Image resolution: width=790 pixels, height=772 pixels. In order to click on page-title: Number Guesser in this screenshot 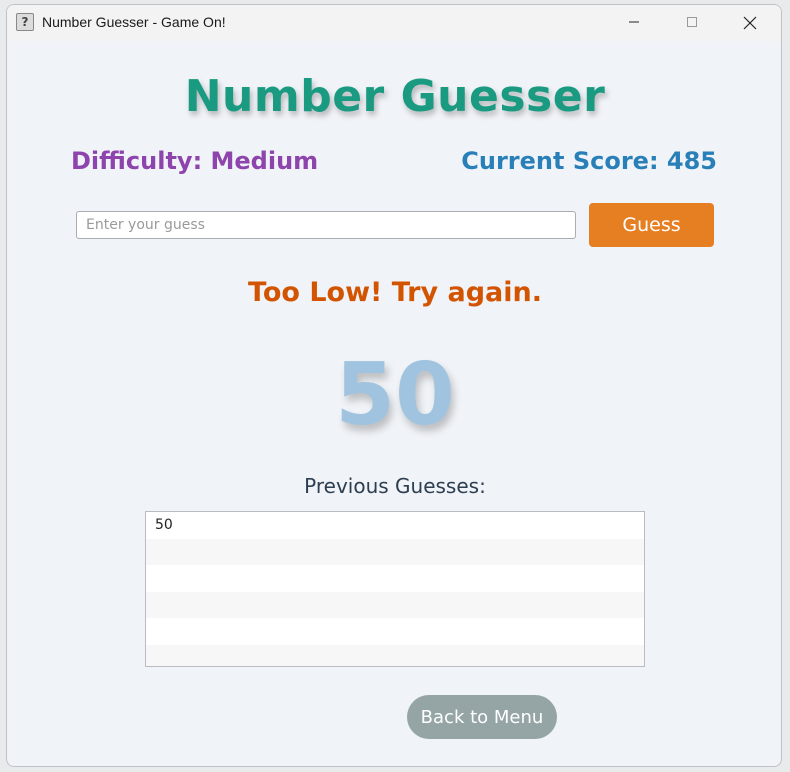, I will do `click(395, 96)`.